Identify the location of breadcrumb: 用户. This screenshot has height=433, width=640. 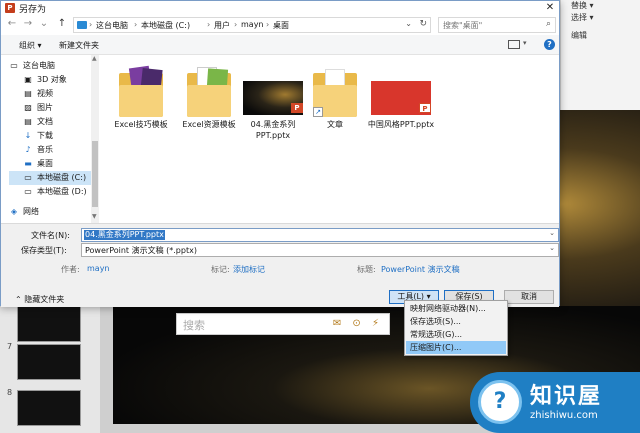
(222, 25).